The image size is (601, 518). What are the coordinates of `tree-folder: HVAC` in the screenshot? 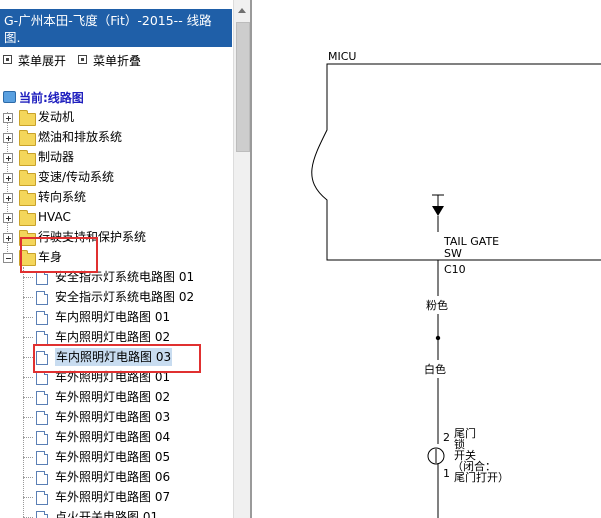 It's located at (115, 217).